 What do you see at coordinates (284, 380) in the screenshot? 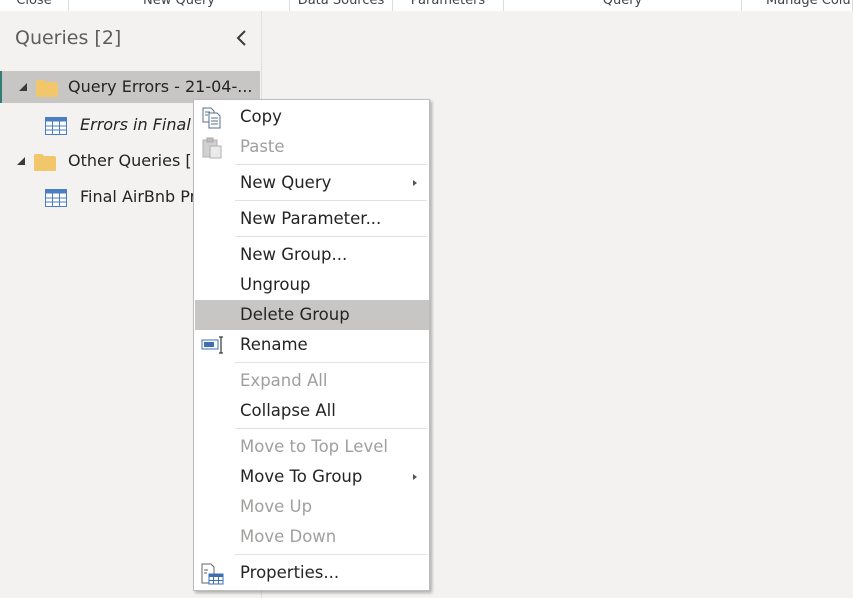
I see `menu-item-label: Expand All` at bounding box center [284, 380].